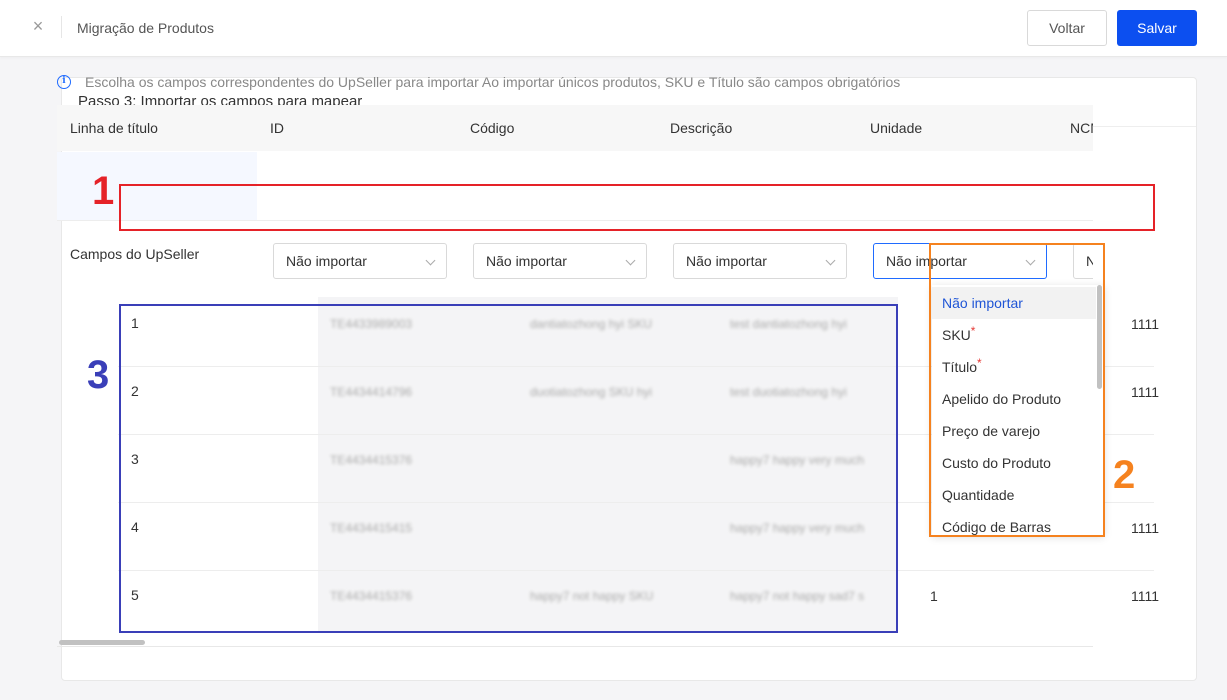 The image size is (1227, 700). I want to click on column-header-unidade: Unidade, so click(896, 128).